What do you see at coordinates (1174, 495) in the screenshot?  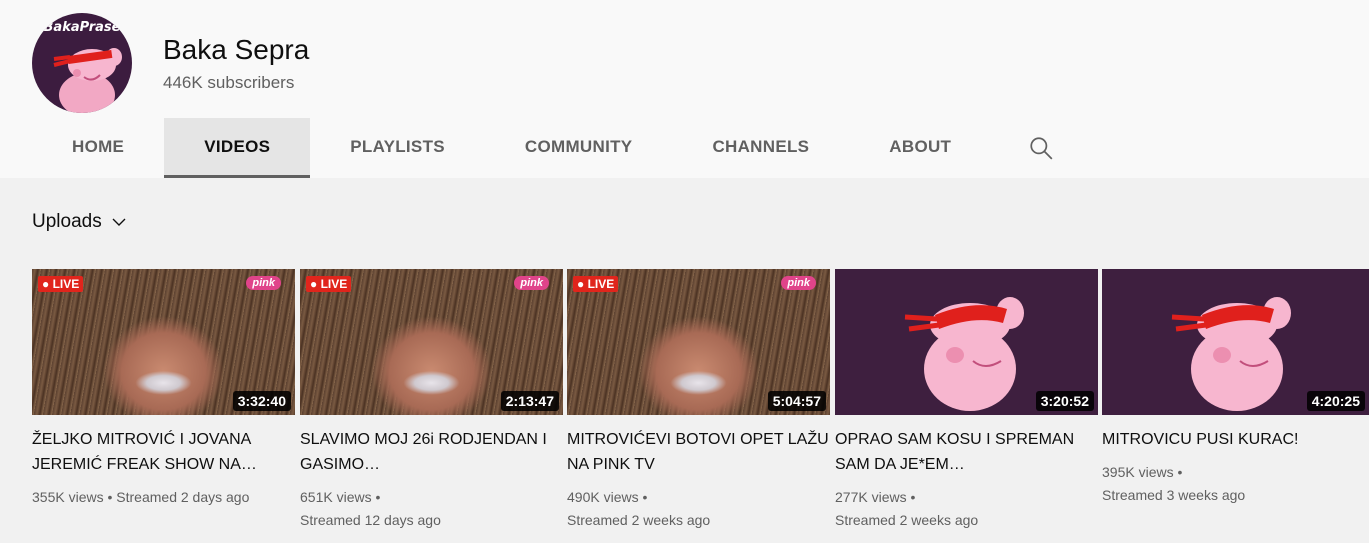 I see `video-age: Streamed 3 weeks ago` at bounding box center [1174, 495].